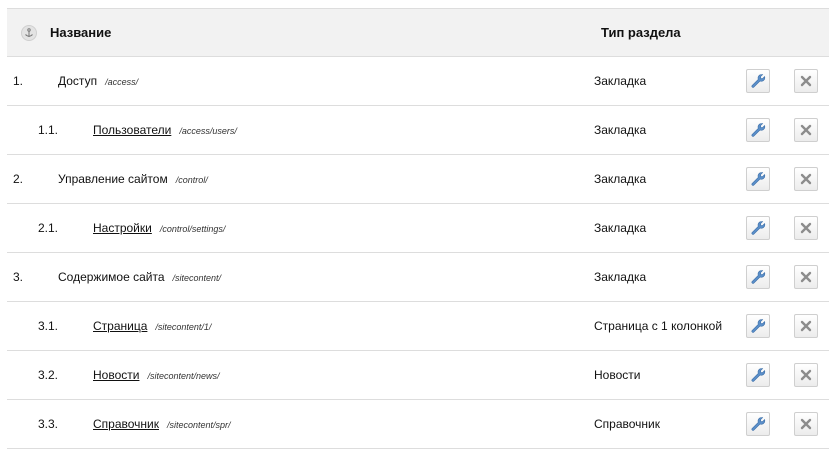  Describe the element at coordinates (80, 32) in the screenshot. I see `column-header-name: Название` at that location.